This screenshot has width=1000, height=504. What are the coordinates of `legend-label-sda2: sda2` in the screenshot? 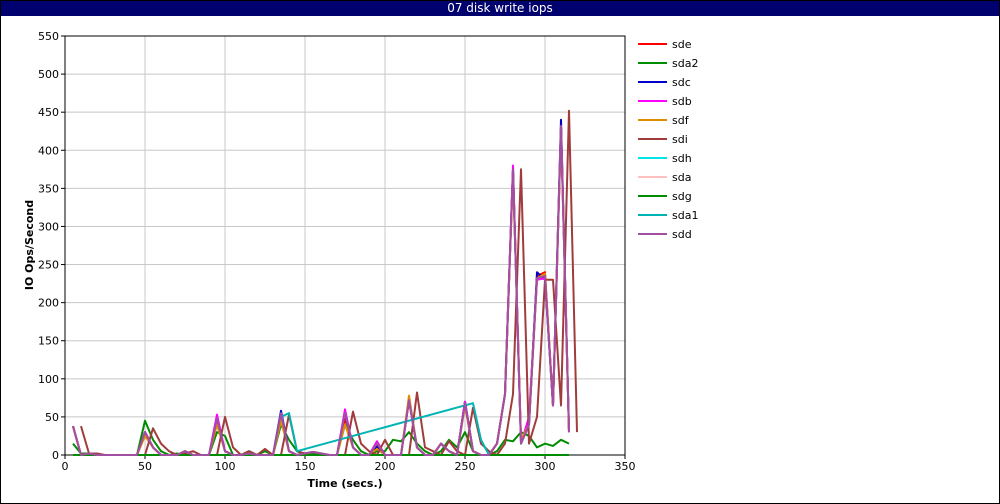 It's located at (685, 63).